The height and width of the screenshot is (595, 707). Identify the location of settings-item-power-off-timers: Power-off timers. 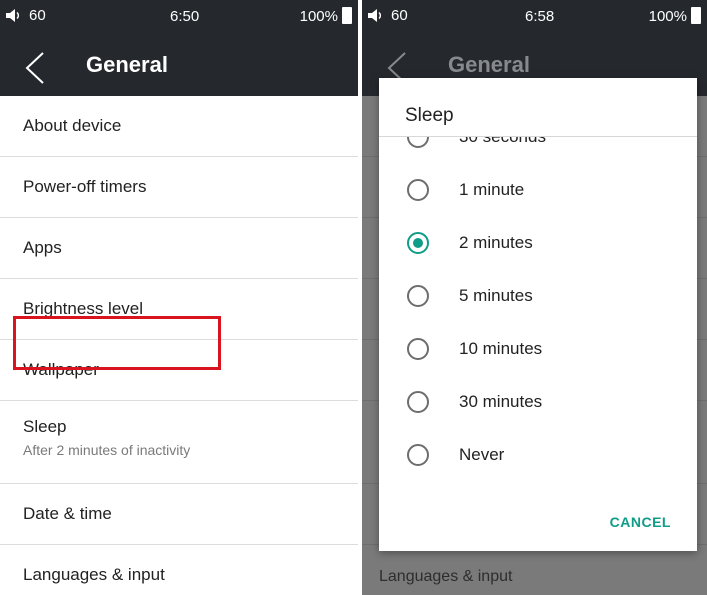
(179, 187).